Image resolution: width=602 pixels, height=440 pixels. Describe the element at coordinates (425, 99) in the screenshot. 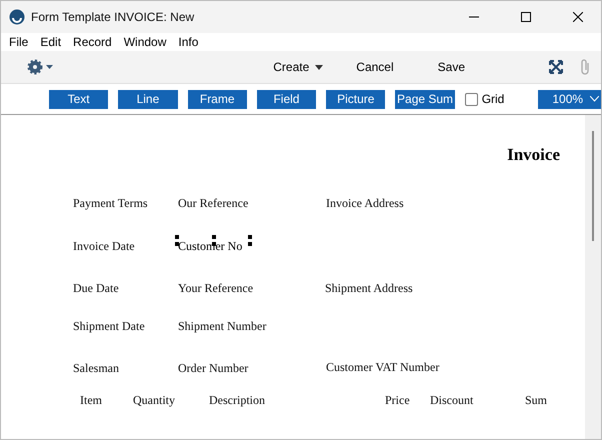

I see `tool-button: Page Sum` at that location.